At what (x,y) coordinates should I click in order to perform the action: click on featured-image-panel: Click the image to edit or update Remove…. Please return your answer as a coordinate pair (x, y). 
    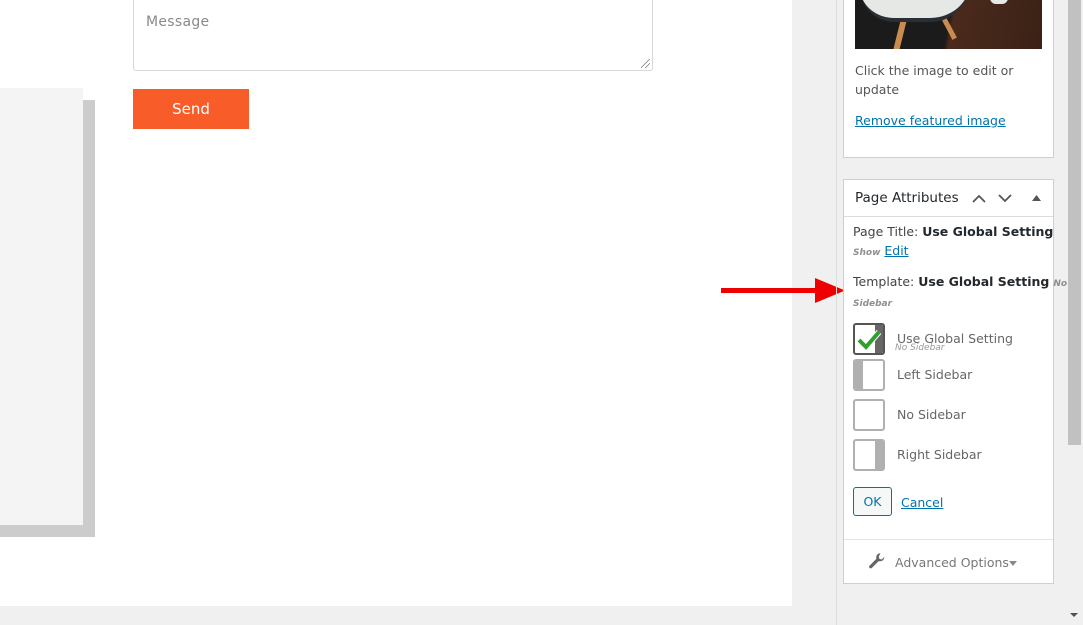
    Looking at the image, I should click on (948, 79).